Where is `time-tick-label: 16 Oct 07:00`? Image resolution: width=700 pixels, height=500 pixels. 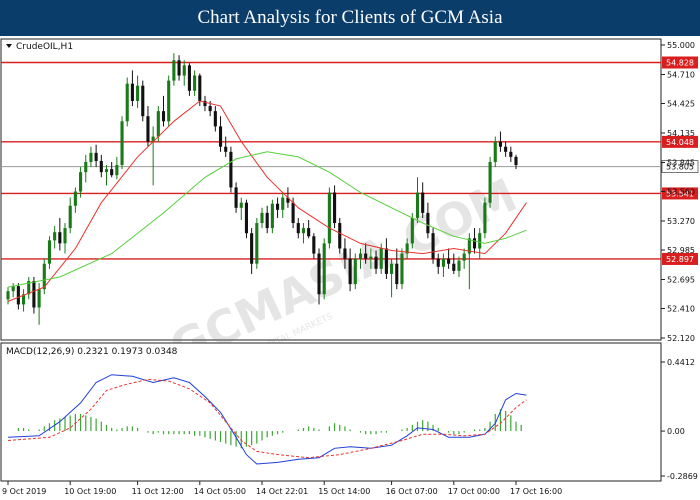
time-tick-label: 16 Oct 07:00 is located at coordinates (412, 491).